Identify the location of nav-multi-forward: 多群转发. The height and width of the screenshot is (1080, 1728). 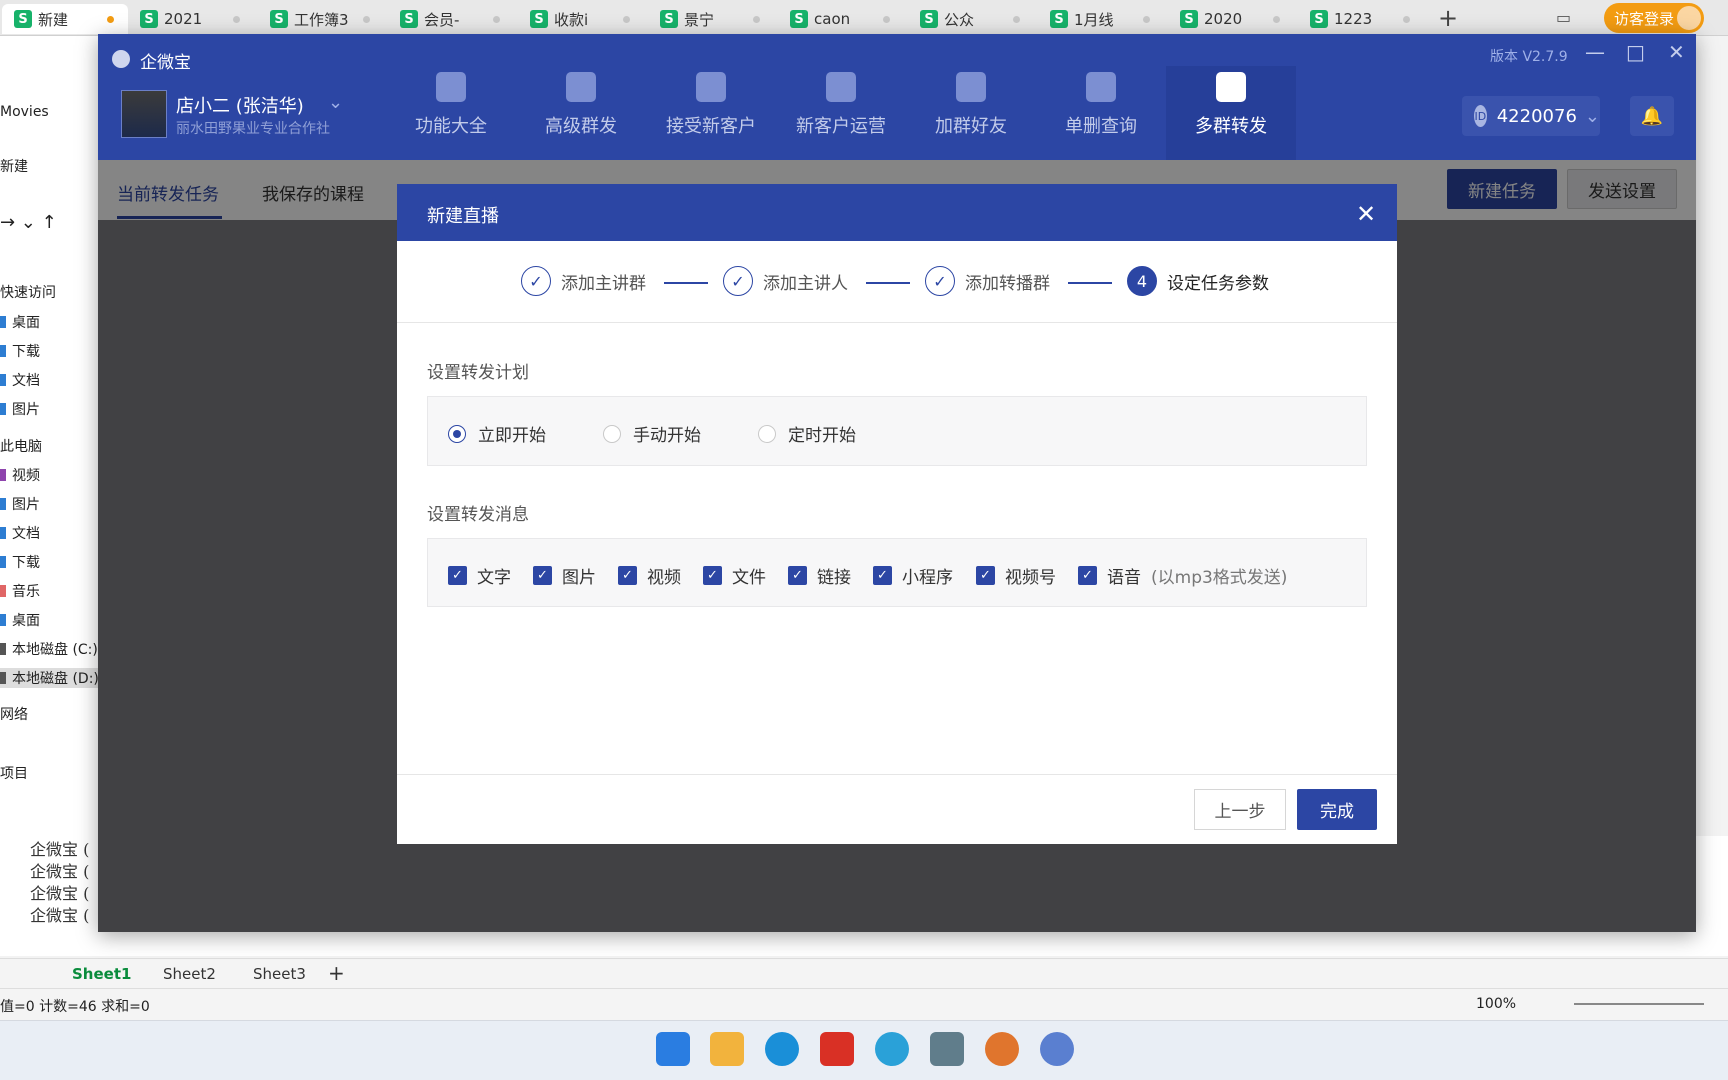
(1231, 113).